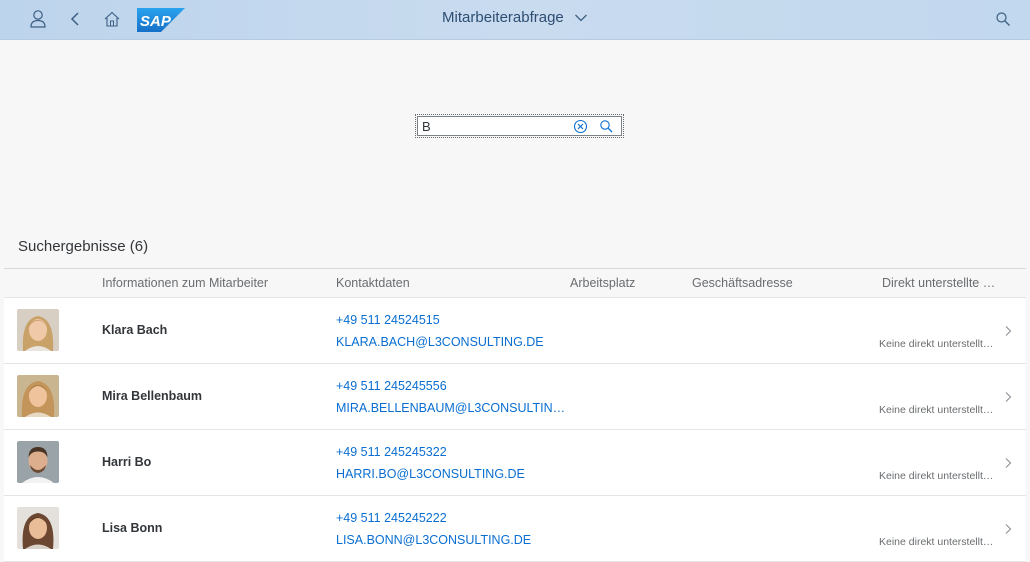  Describe the element at coordinates (83, 246) in the screenshot. I see `results-title: Suchergebnisse (6)` at that location.